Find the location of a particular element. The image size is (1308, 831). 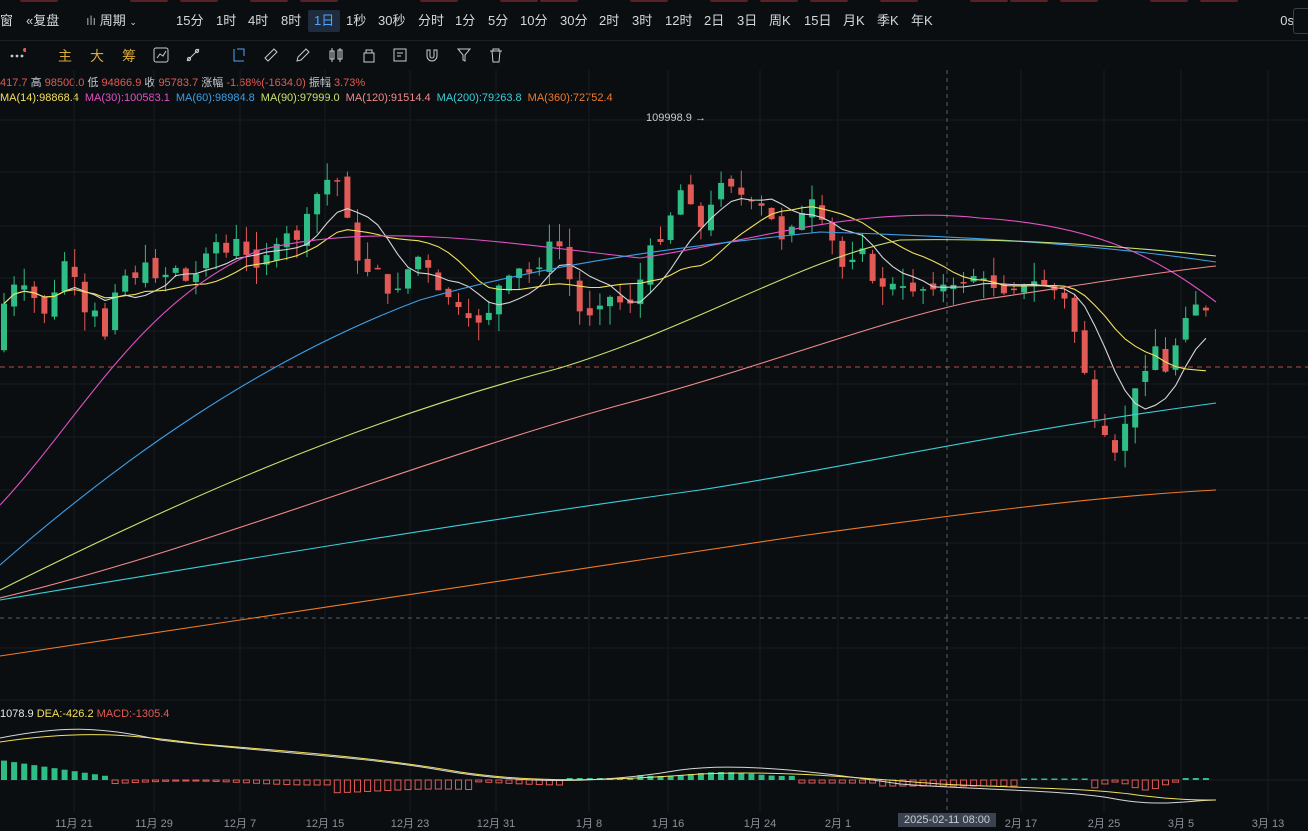

x-tick: 12月 15 is located at coordinates (325, 824).